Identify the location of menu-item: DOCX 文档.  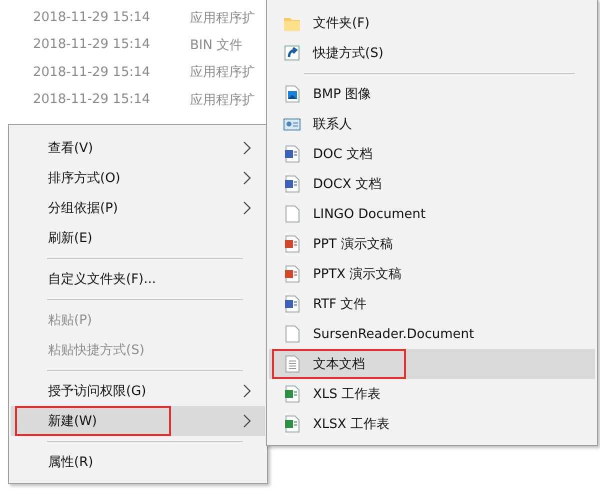
(432, 184).